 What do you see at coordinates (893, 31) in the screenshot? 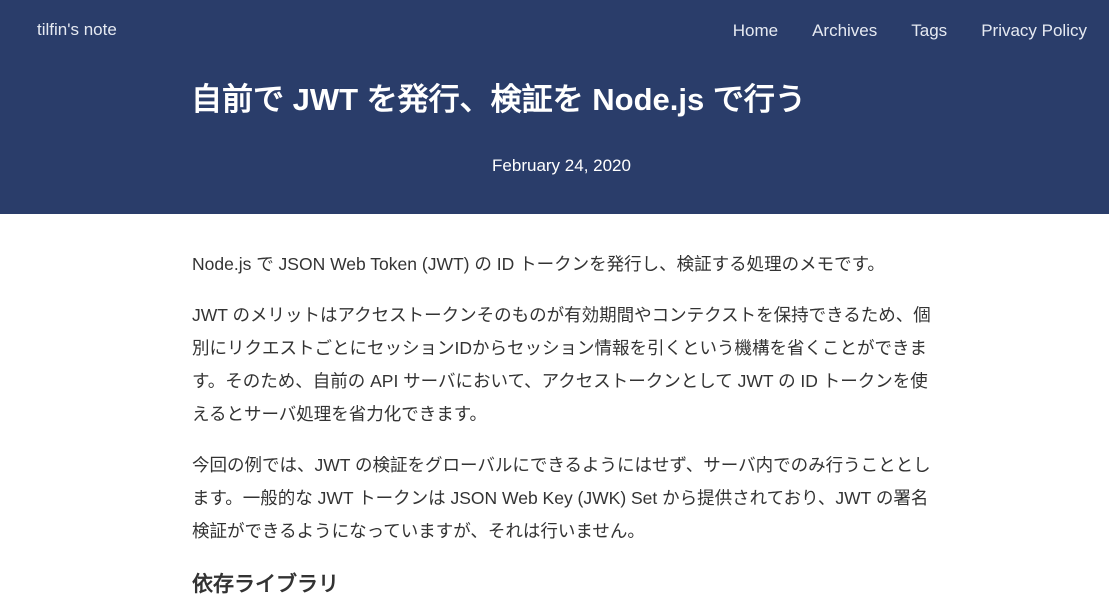
I see `main-nav: Home Archives Tags Privacy Policy` at bounding box center [893, 31].